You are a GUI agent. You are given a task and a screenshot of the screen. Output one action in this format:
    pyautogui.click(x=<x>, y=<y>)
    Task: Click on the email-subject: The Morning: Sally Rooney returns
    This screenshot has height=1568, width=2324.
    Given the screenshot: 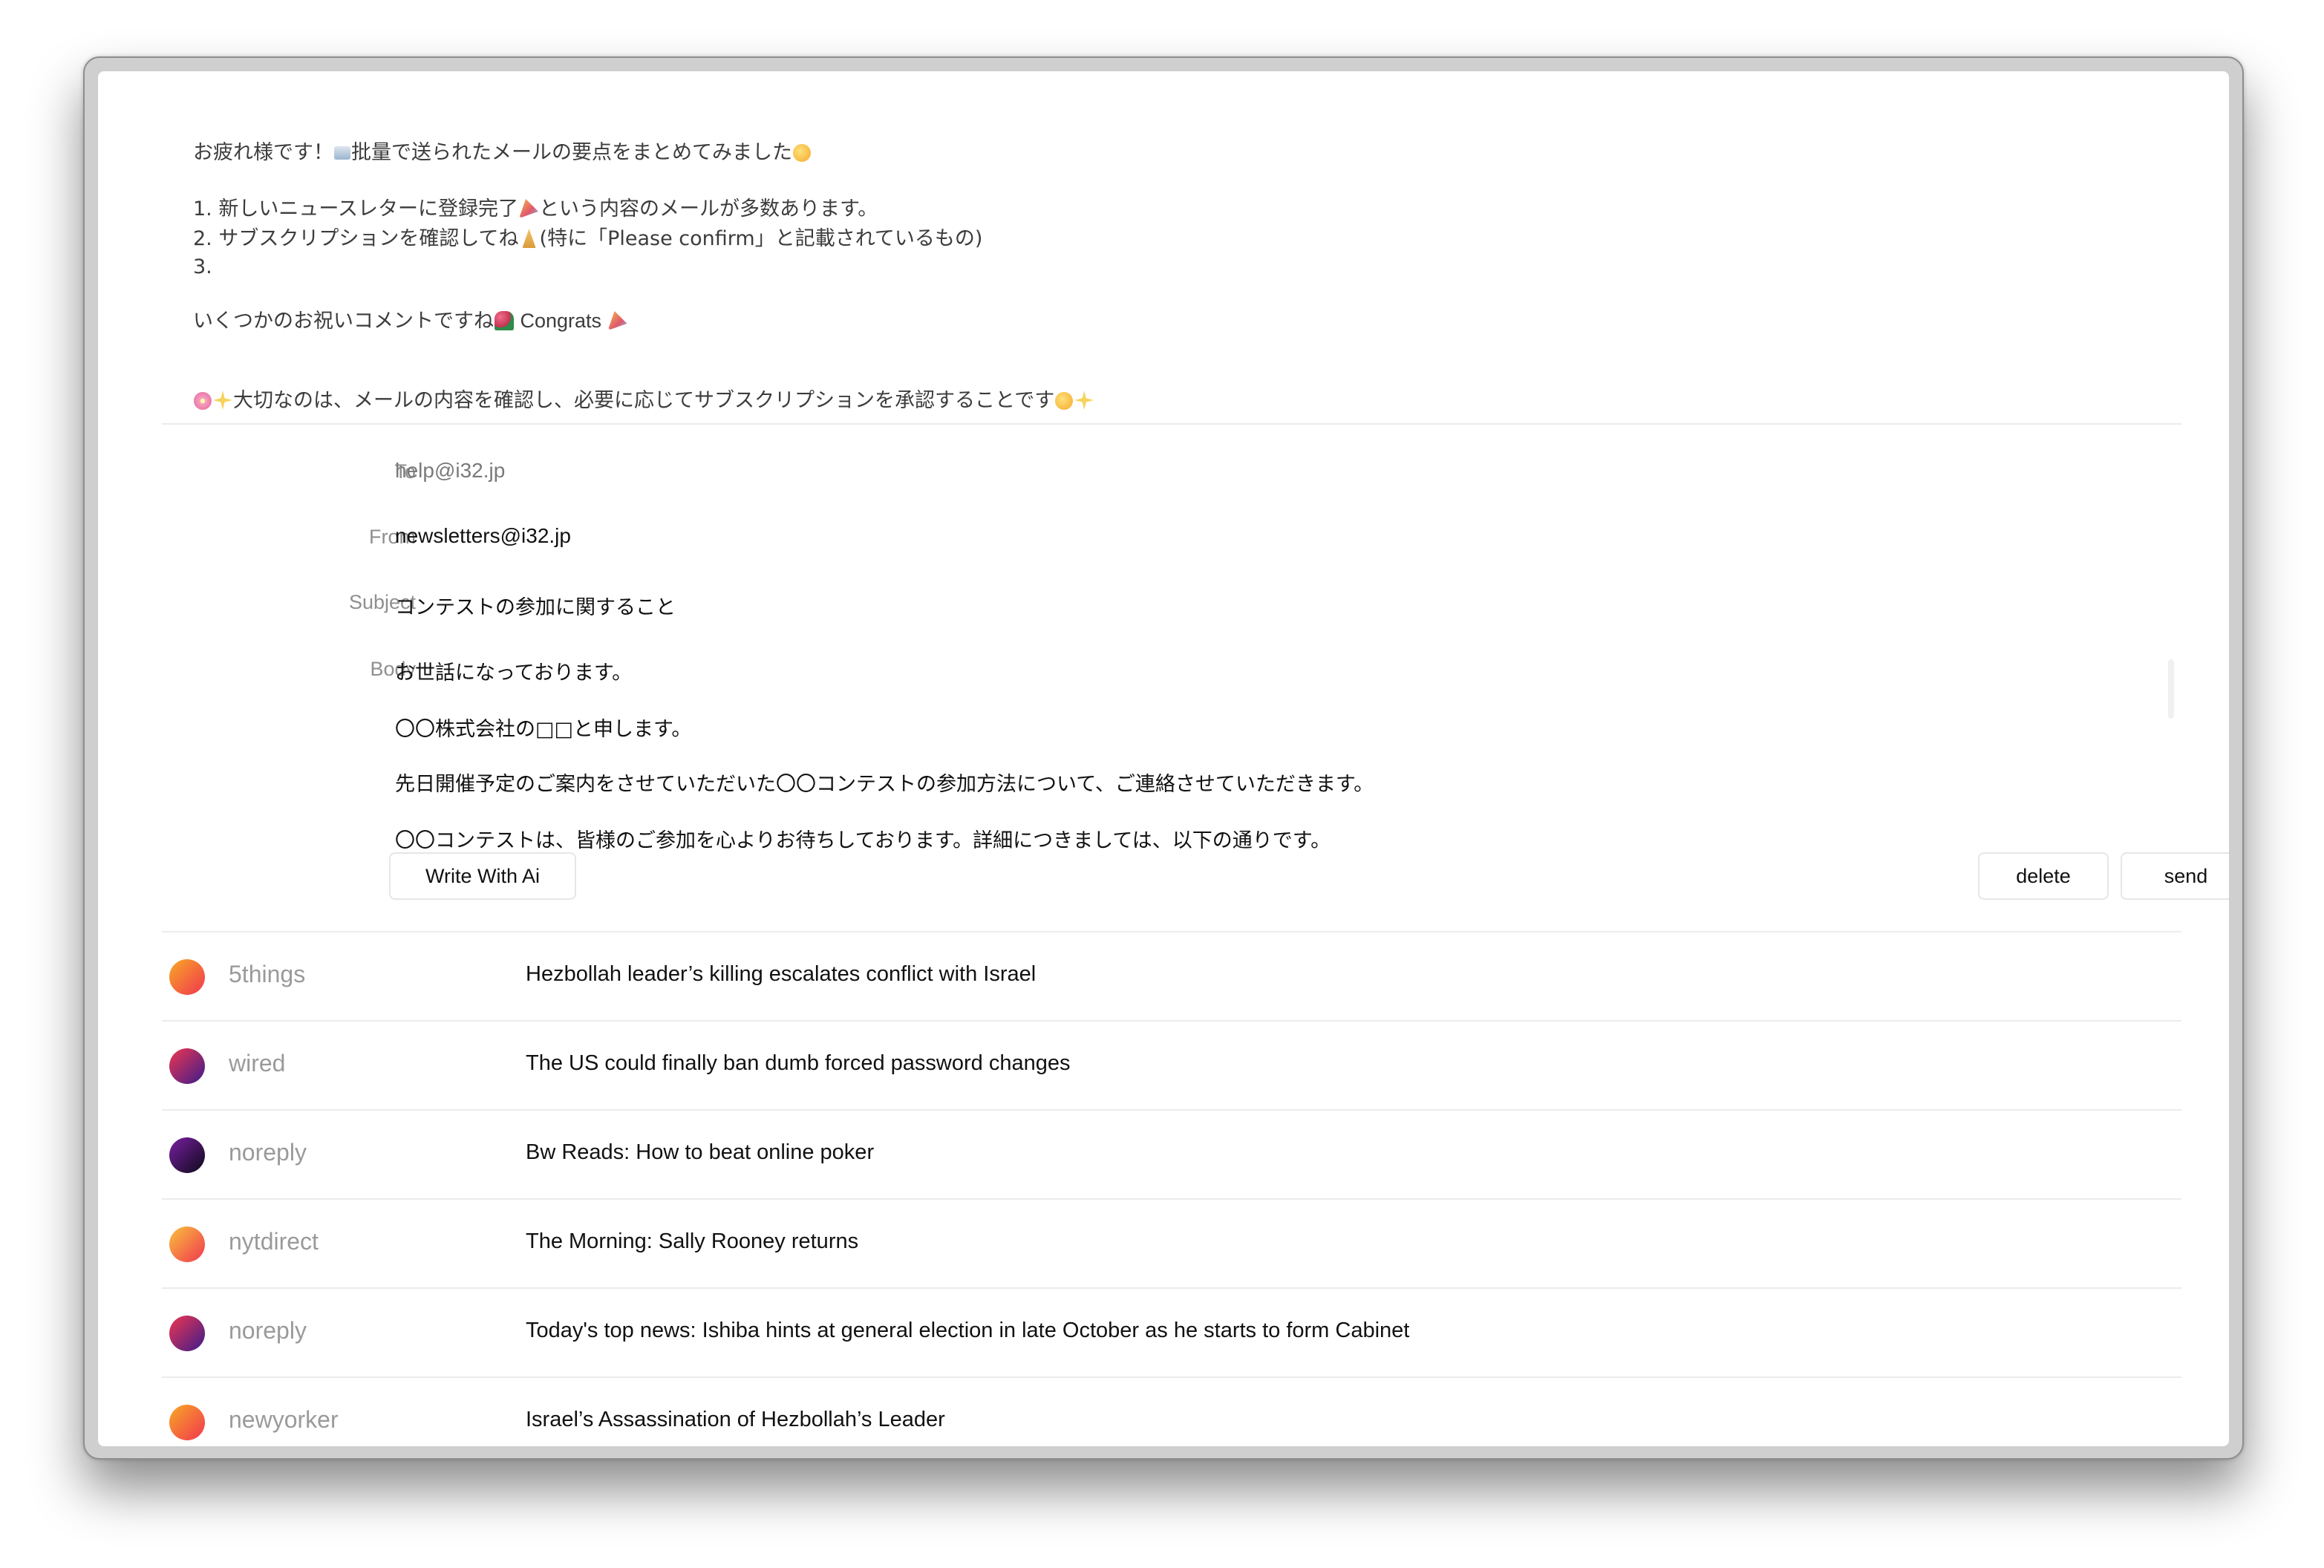 What is the action you would take?
    pyautogui.click(x=692, y=1241)
    